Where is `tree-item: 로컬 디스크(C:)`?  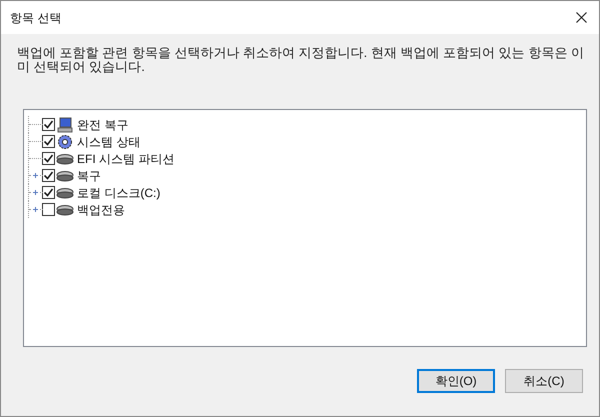 tree-item: 로컬 디스크(C:) is located at coordinates (117, 193).